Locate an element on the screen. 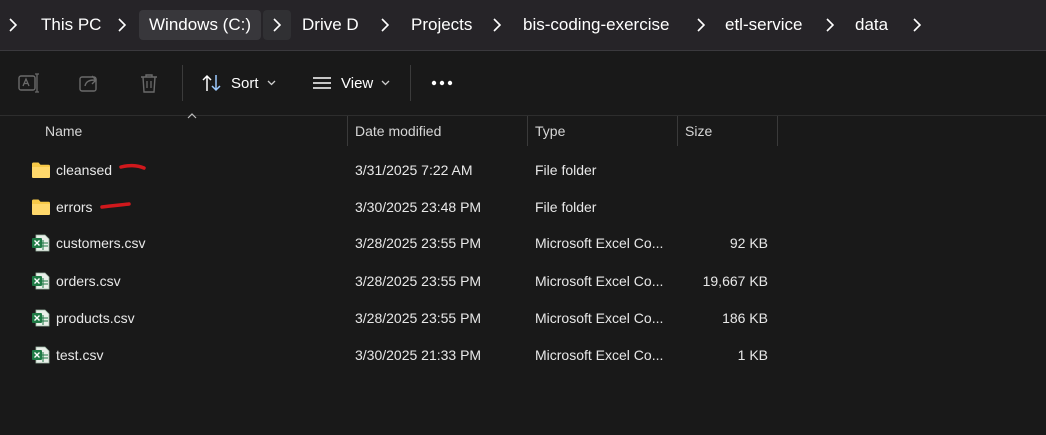 Image resolution: width=1046 pixels, height=435 pixels. file-row: errors 3/30/2025 23:48 PM File folder is located at coordinates (390, 207).